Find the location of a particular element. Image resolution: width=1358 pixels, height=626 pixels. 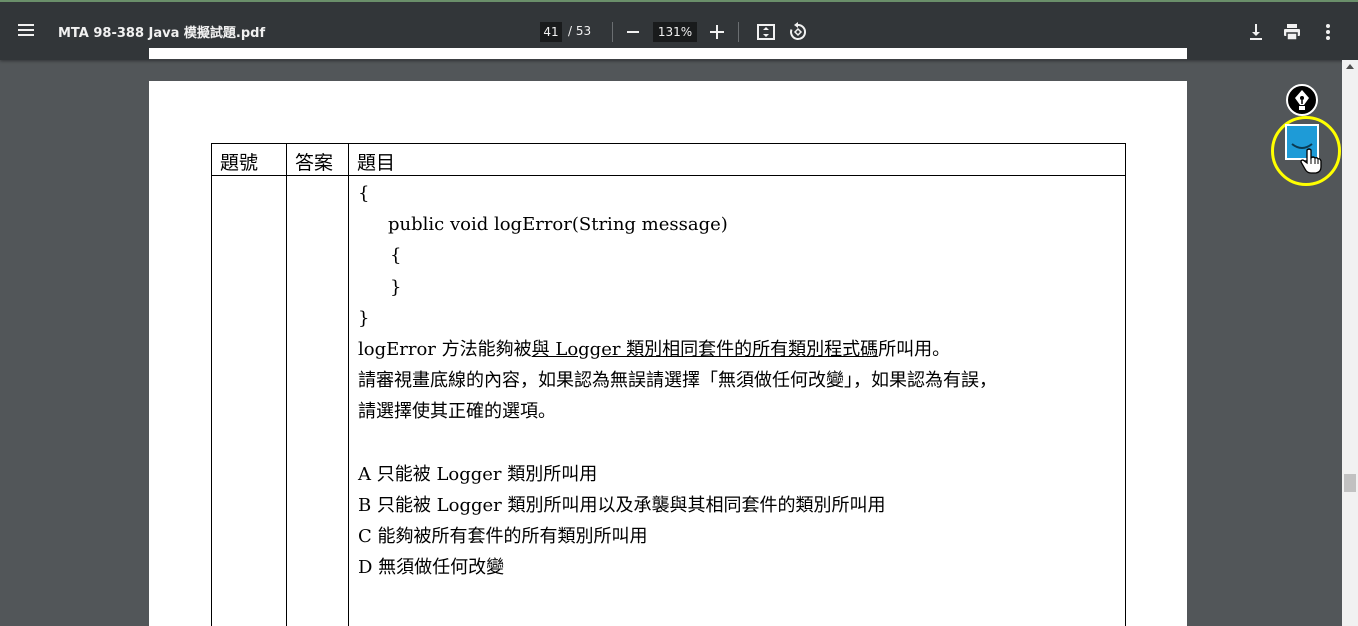

answer-cell is located at coordinates (317, 400).